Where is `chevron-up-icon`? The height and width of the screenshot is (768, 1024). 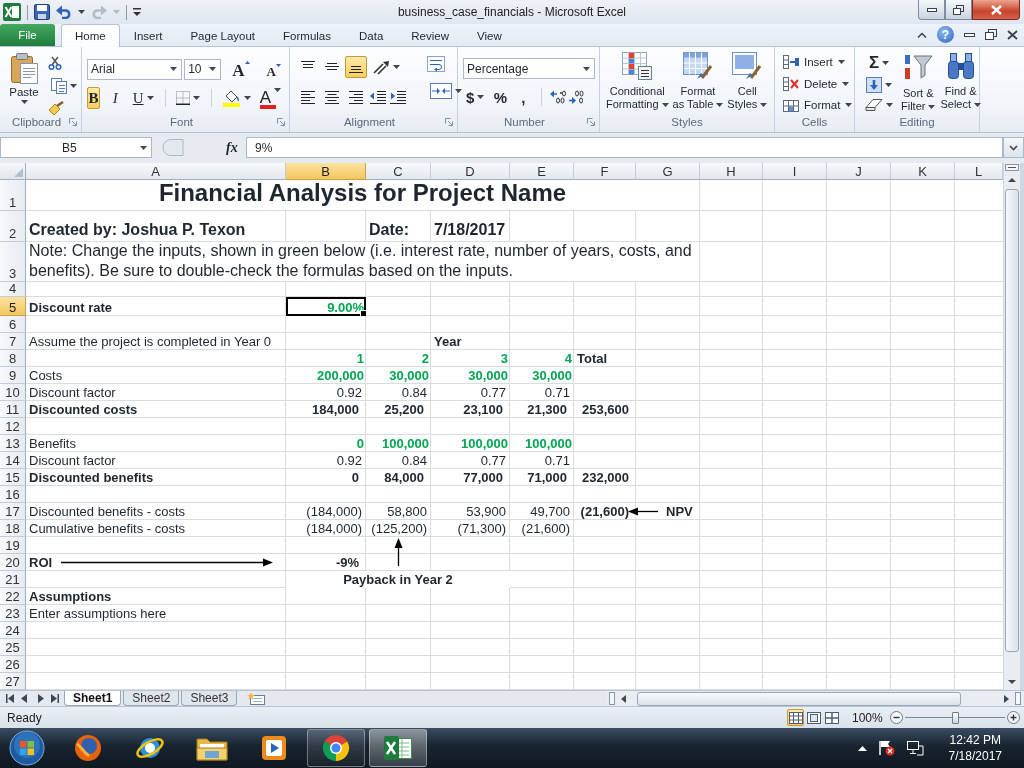
chevron-up-icon is located at coordinates (922, 34).